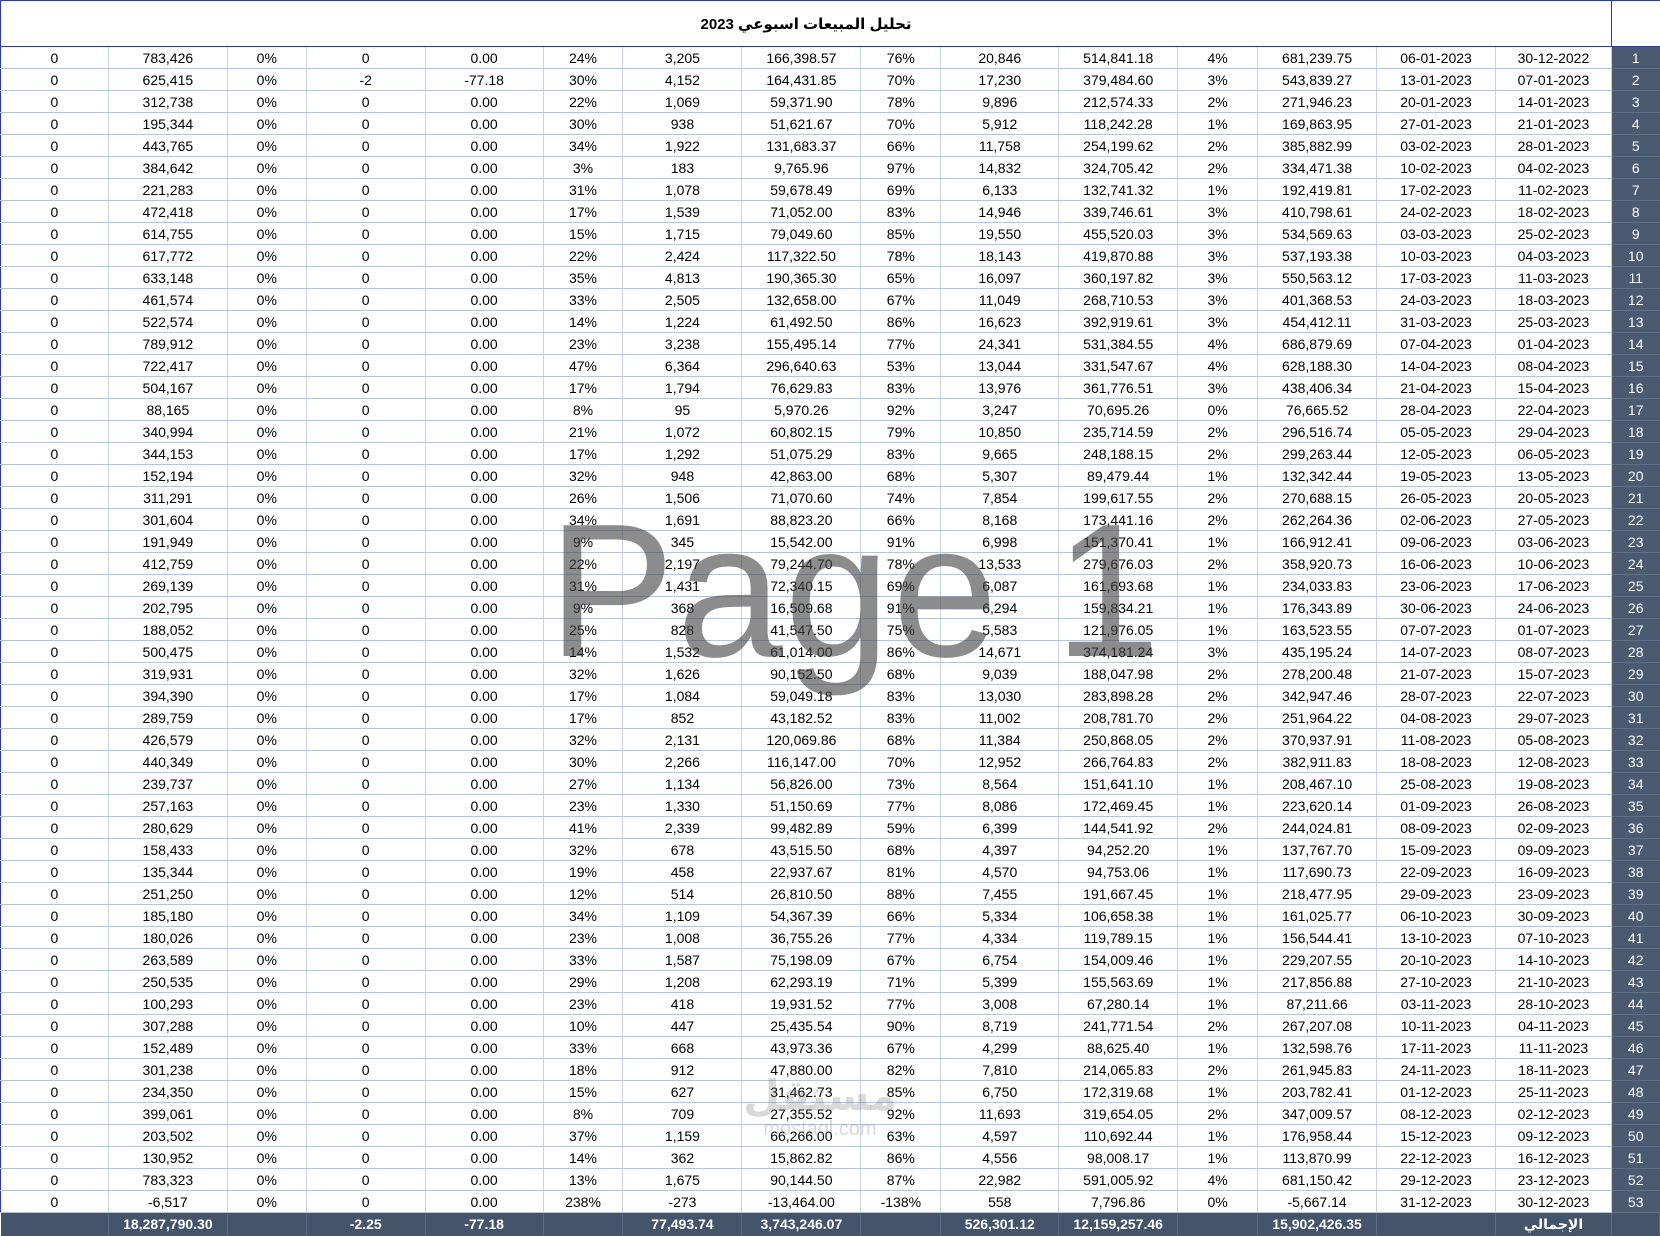 The width and height of the screenshot is (1660, 1236). What do you see at coordinates (583, 233) in the screenshot?
I see `cell-col-f: 15%` at bounding box center [583, 233].